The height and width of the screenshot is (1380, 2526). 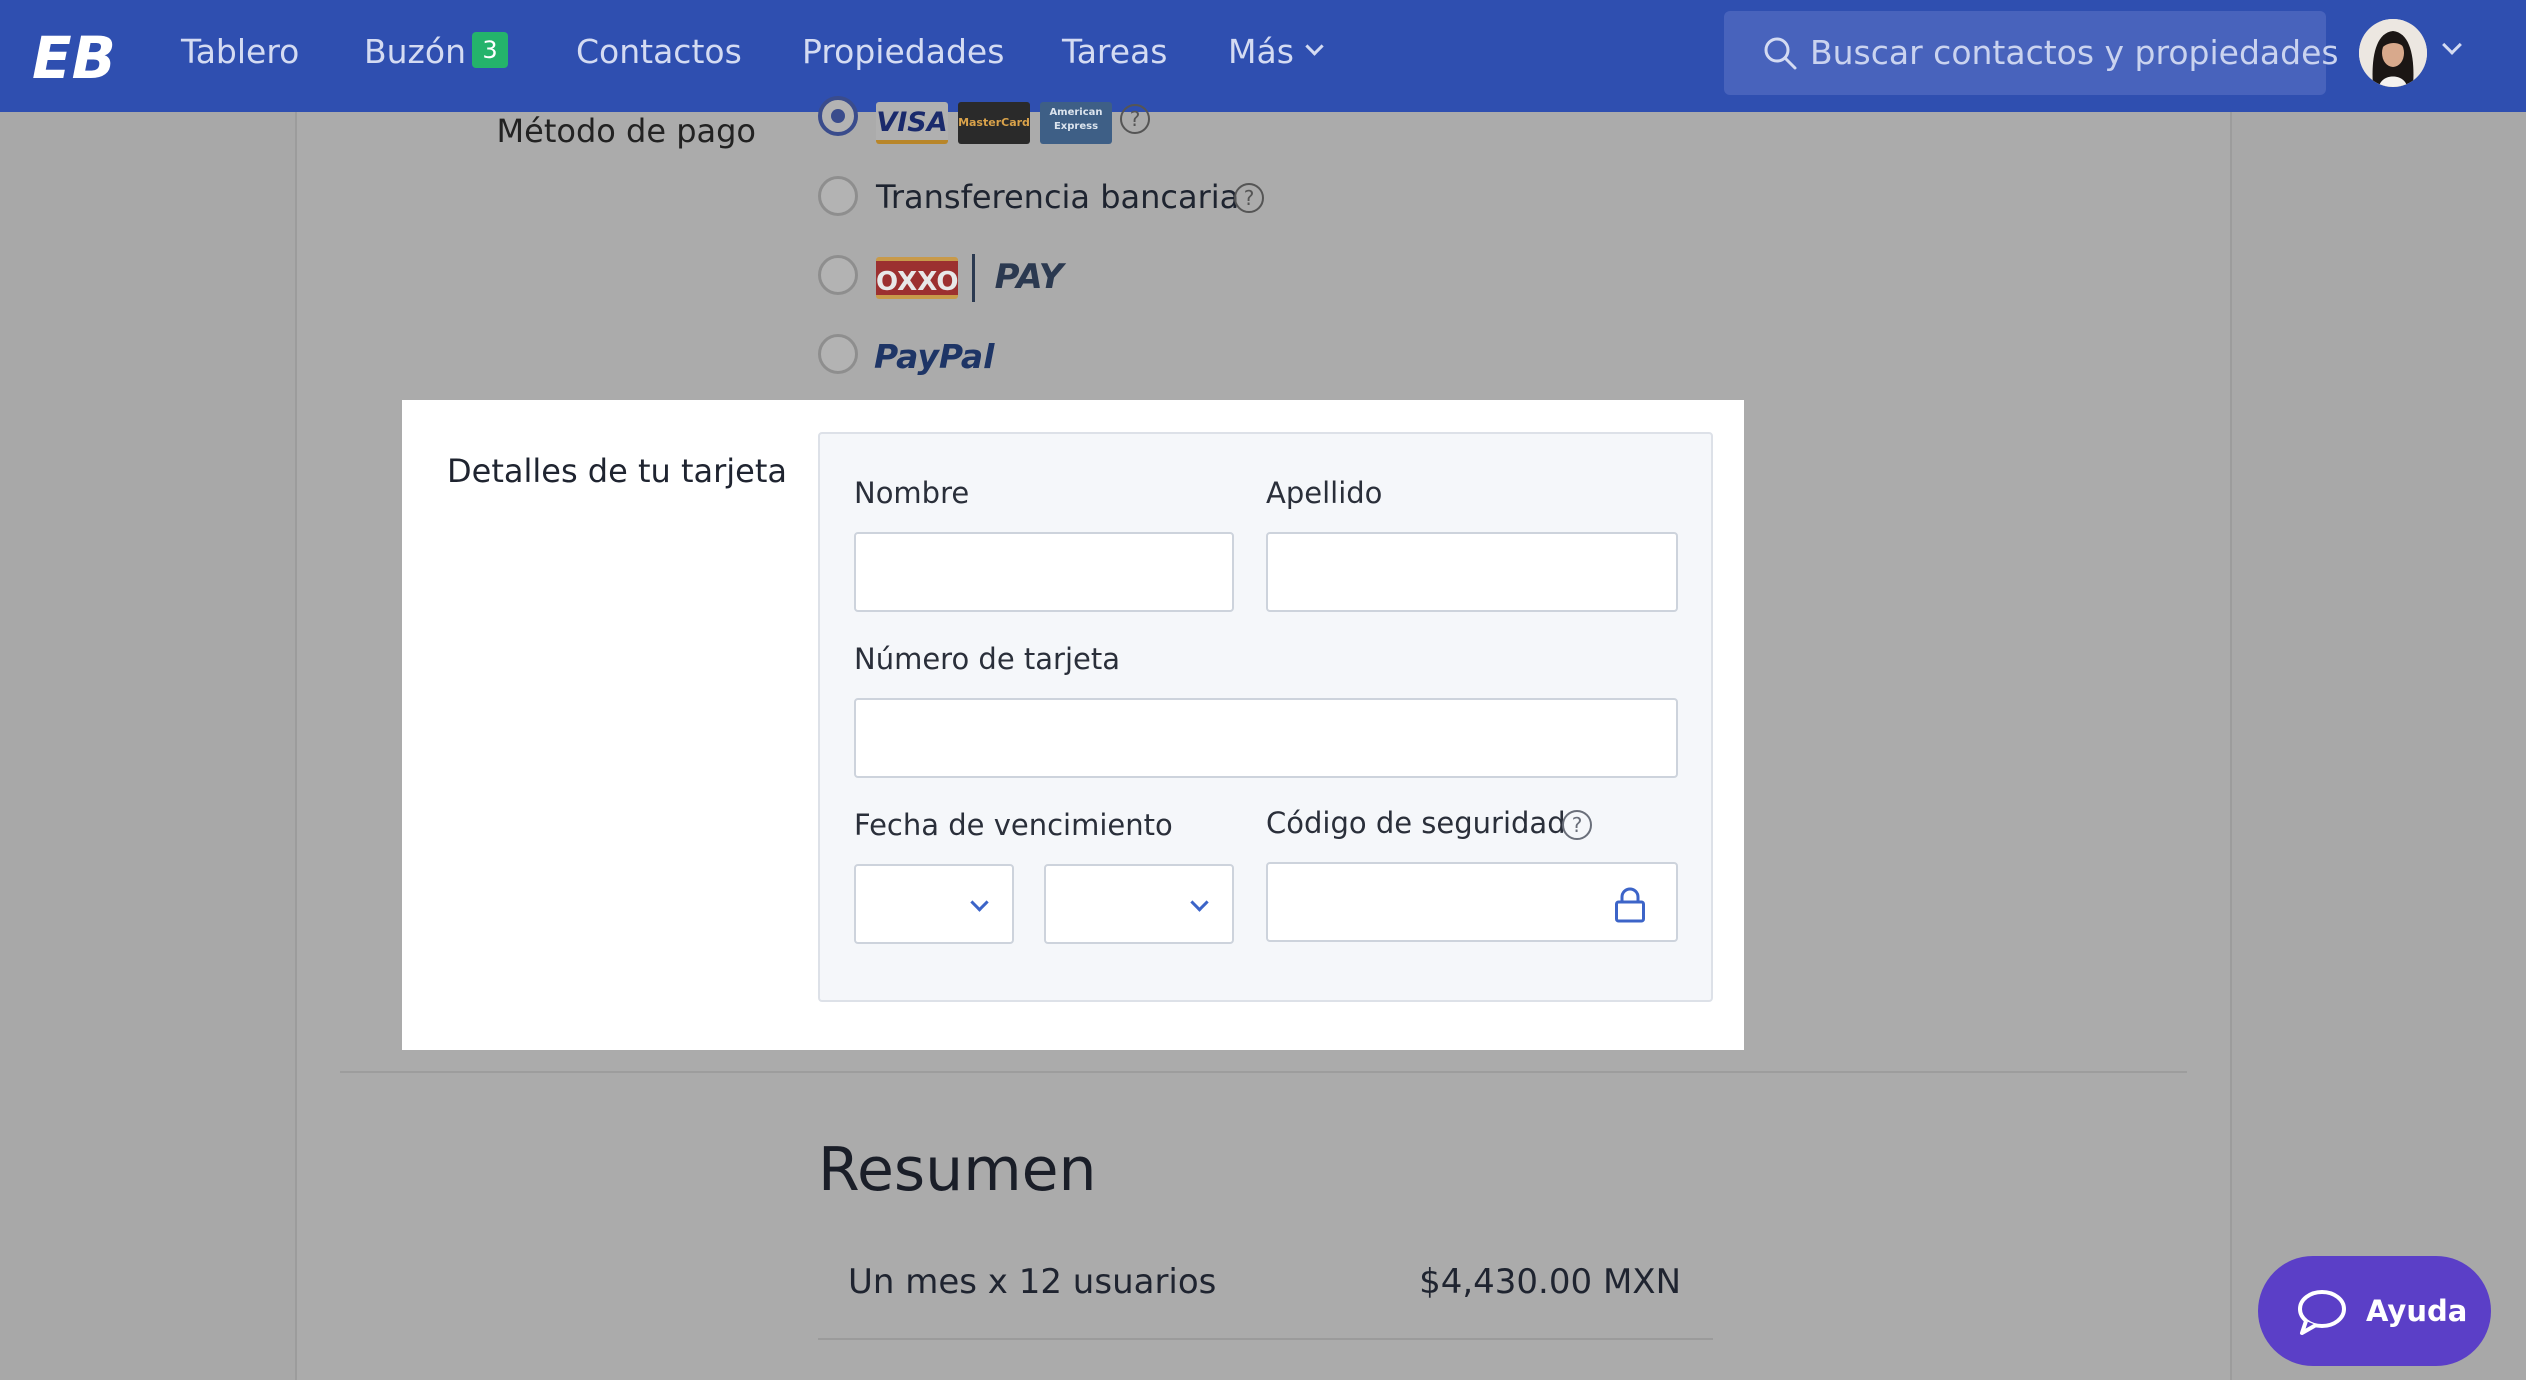 What do you see at coordinates (1013, 825) in the screenshot?
I see `expiry-label: Fecha de vencimiento` at bounding box center [1013, 825].